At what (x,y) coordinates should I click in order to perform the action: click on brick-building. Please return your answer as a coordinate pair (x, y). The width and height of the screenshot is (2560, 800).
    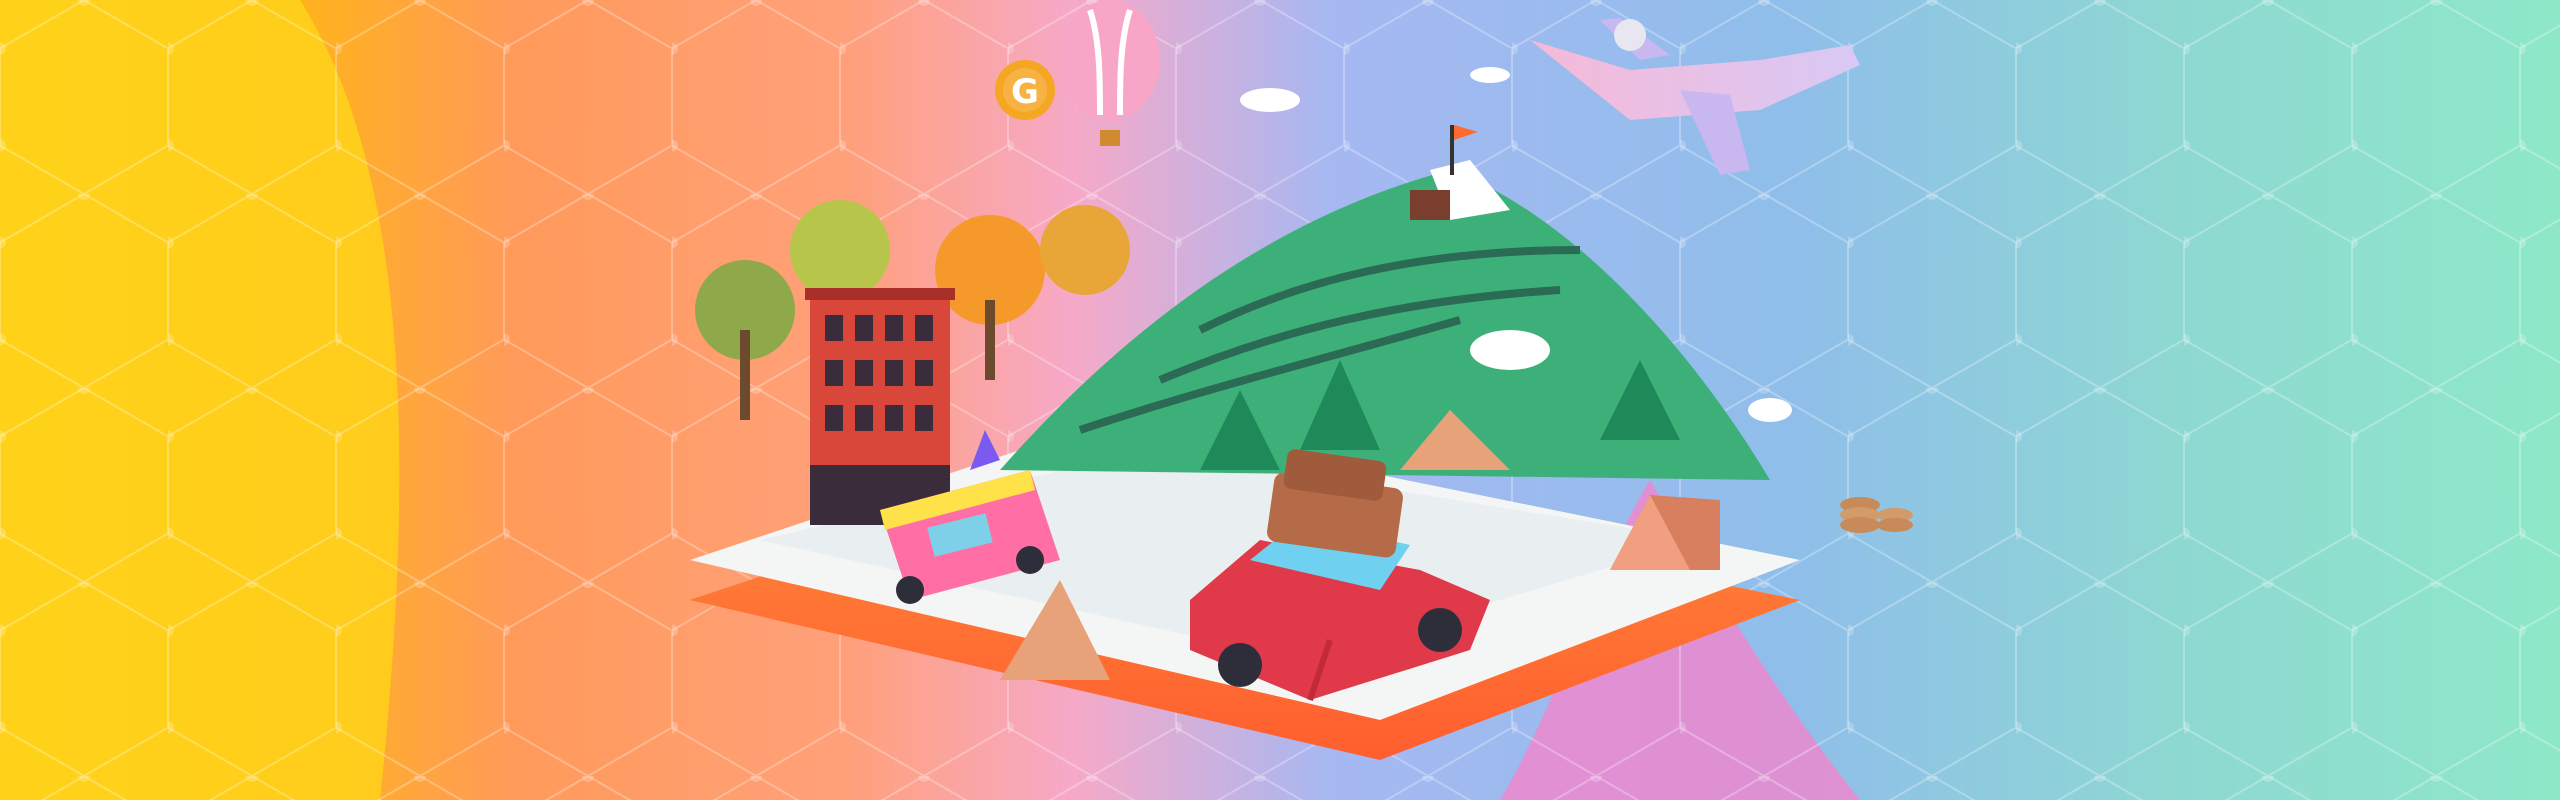
    Looking at the image, I should click on (880, 406).